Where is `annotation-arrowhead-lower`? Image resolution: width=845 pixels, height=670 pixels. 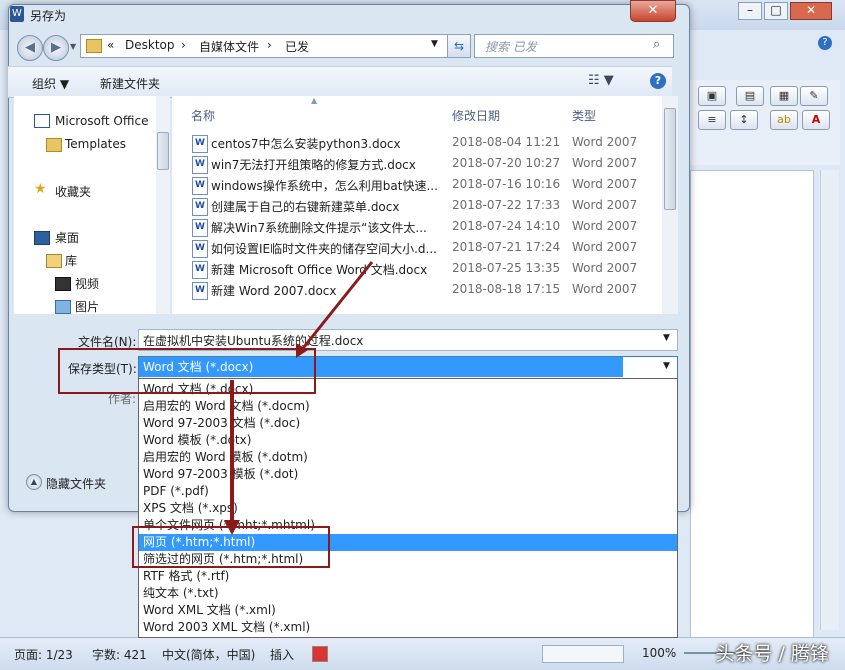 annotation-arrowhead-lower is located at coordinates (232, 527).